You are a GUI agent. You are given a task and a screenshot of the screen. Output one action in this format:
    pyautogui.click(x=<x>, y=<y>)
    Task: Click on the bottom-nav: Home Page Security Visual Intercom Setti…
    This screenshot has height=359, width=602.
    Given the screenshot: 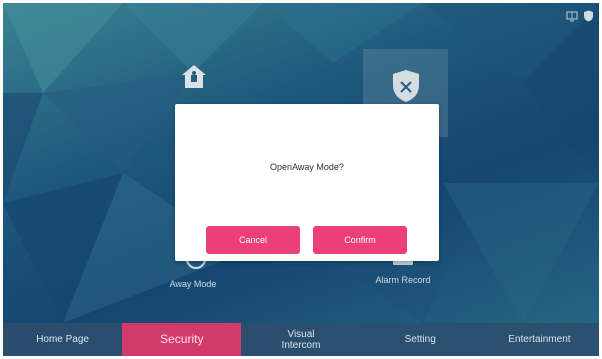 What is the action you would take?
    pyautogui.click(x=301, y=339)
    